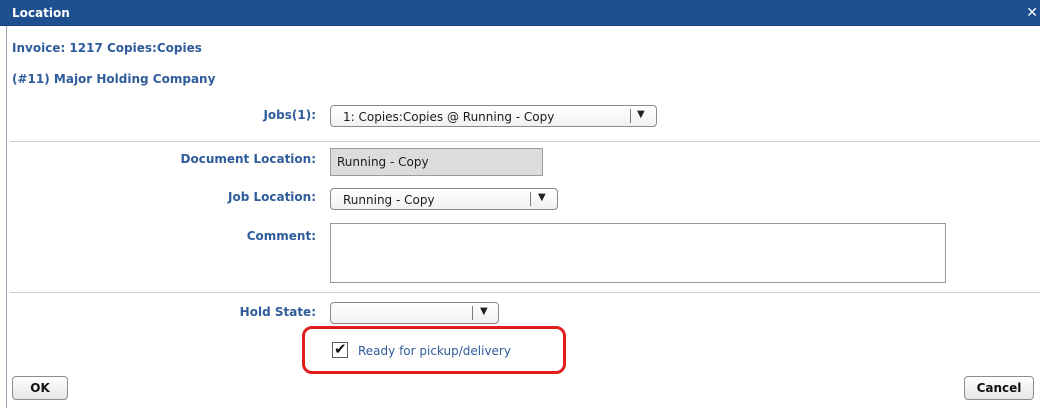 The height and width of the screenshot is (408, 1040). What do you see at coordinates (444, 199) in the screenshot?
I see `job-location-select: Running - Copy ▼` at bounding box center [444, 199].